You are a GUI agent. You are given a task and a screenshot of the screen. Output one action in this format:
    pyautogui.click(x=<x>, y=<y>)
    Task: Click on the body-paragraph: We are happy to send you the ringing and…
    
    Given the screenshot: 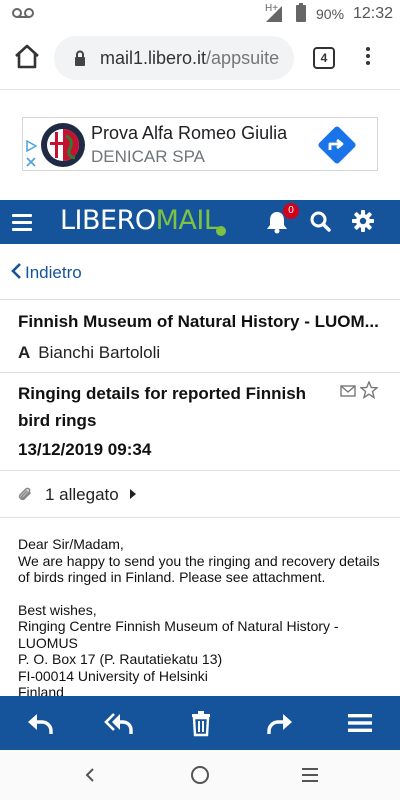 What is the action you would take?
    pyautogui.click(x=199, y=569)
    